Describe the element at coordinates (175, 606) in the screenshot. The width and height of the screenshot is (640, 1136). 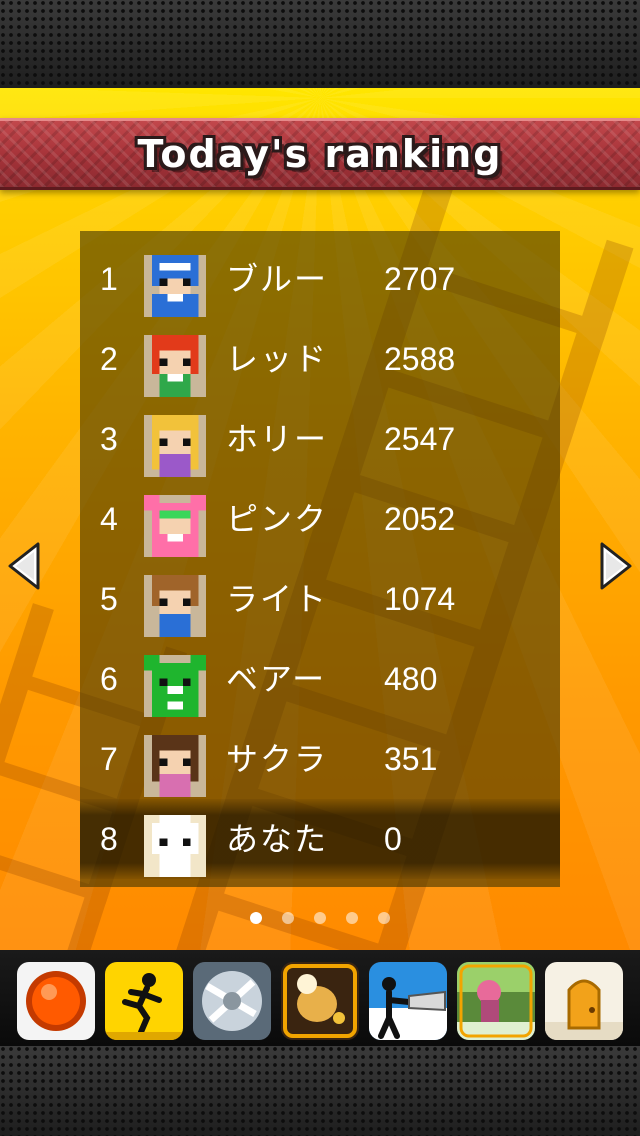
I see `brown-hair-boy-avatar` at that location.